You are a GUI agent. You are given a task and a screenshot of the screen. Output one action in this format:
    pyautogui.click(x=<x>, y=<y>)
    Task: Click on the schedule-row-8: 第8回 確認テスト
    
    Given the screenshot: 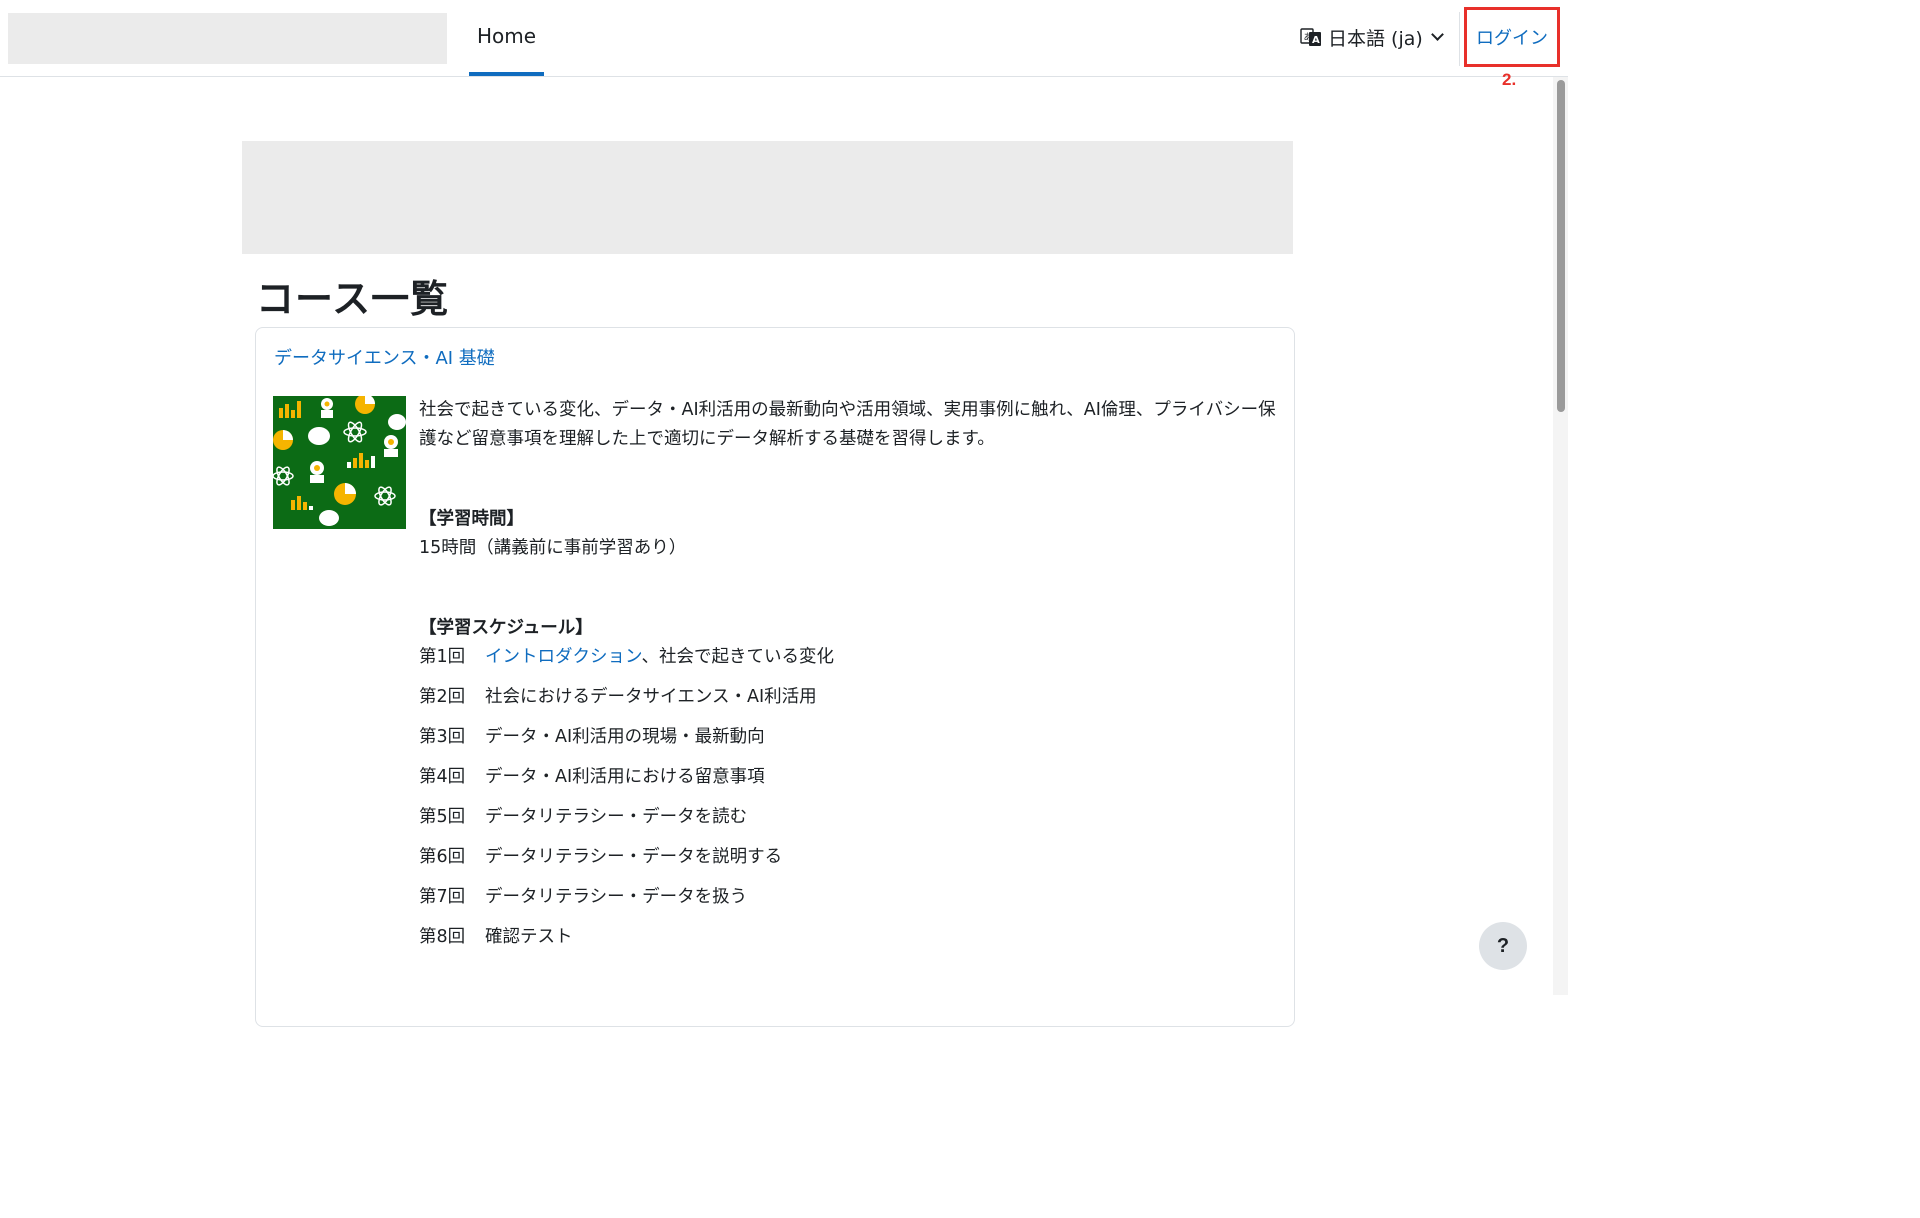 What is the action you would take?
    pyautogui.click(x=496, y=937)
    